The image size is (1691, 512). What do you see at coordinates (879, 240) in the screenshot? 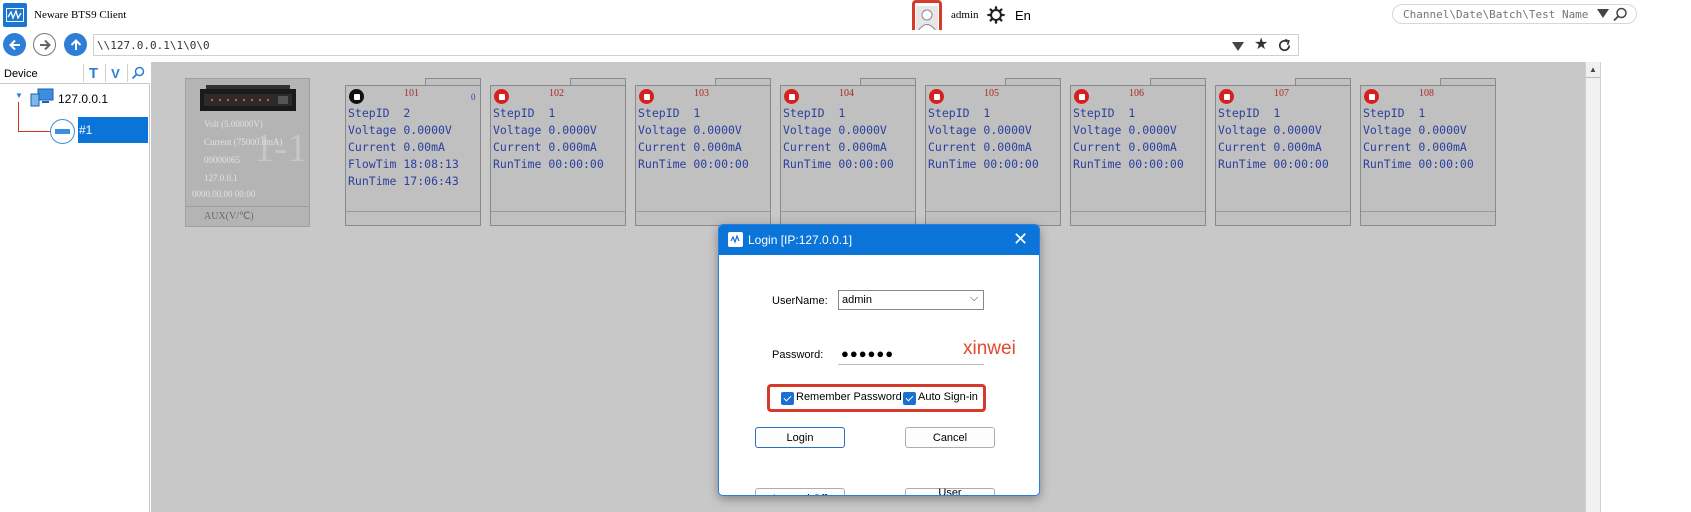
I see `dialog-title-bar: Login [IP:127.0.0.1] ✕` at bounding box center [879, 240].